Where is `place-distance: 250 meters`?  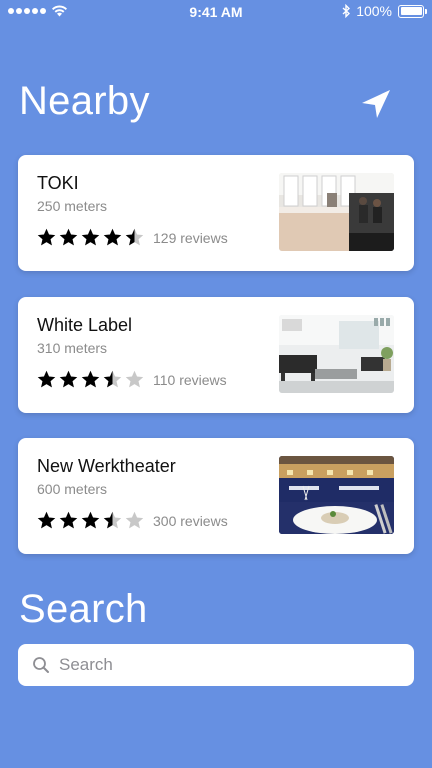 place-distance: 250 meters is located at coordinates (72, 206).